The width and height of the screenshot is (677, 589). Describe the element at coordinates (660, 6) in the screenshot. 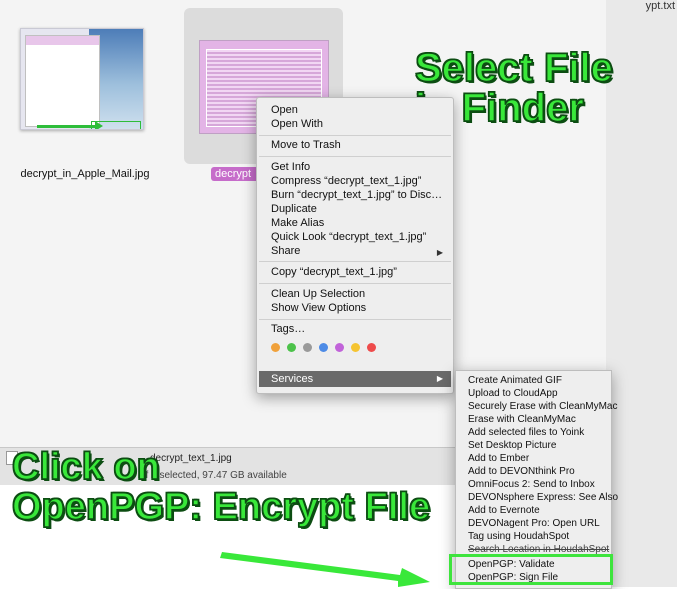

I see `background-window-title-fragment: ypt.txt` at that location.